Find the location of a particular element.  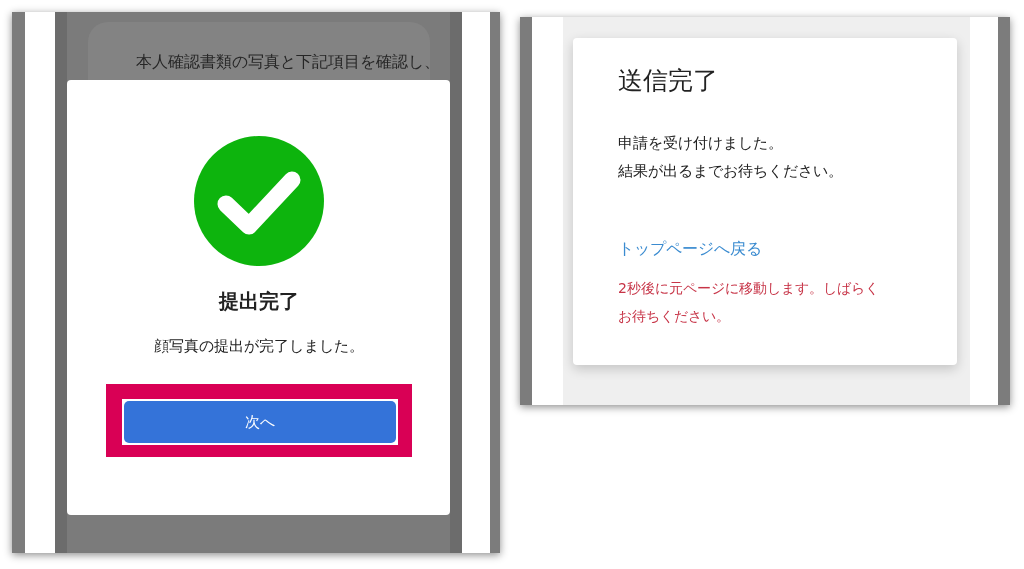

dialog-message: 顔写真の提出が完了しました。 is located at coordinates (258, 346).